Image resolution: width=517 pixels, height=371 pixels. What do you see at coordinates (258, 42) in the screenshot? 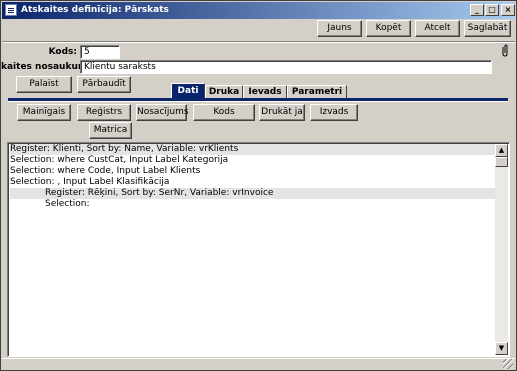
I see `toolbar-divider` at bounding box center [258, 42].